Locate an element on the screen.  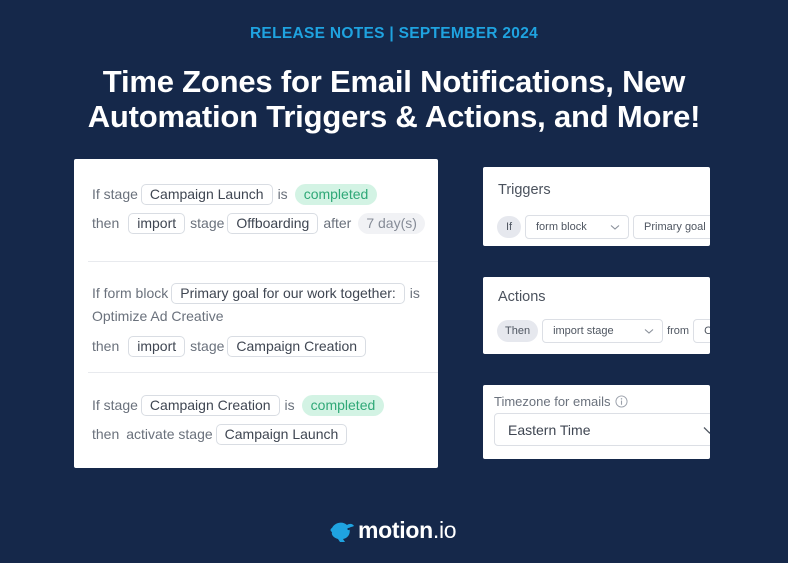
if-label: If form block is located at coordinates (130, 293).